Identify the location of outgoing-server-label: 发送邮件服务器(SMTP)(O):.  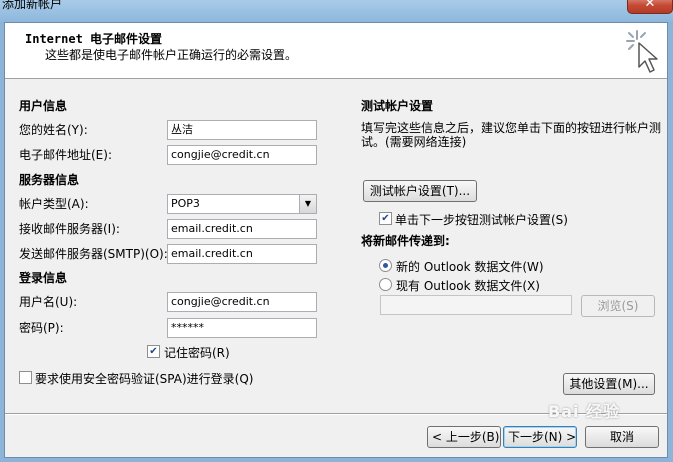
(93, 254).